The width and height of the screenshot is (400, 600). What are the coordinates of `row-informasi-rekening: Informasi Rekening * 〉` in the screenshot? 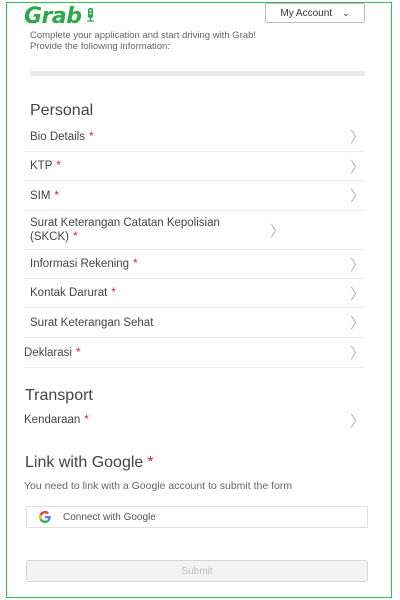 It's located at (195, 264).